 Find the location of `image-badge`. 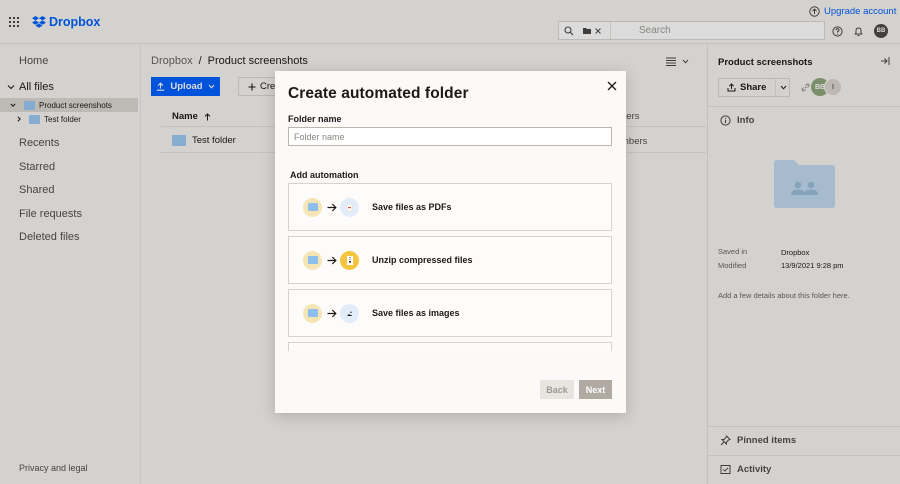

image-badge is located at coordinates (349, 313).